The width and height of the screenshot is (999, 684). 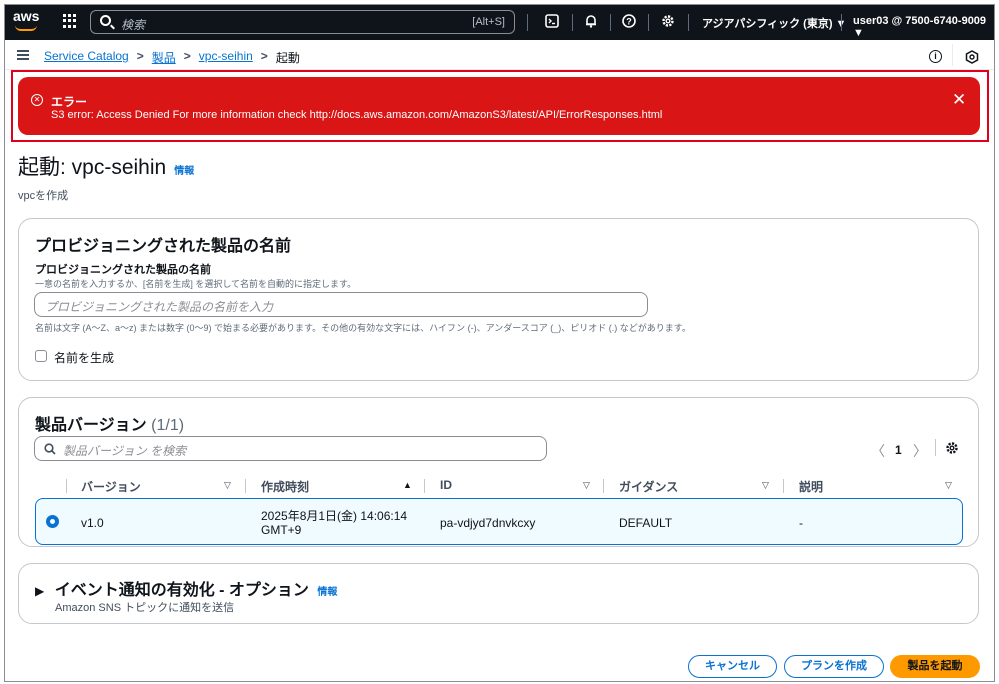 What do you see at coordinates (168, 425) in the screenshot?
I see `versions-count: (1/1)` at bounding box center [168, 425].